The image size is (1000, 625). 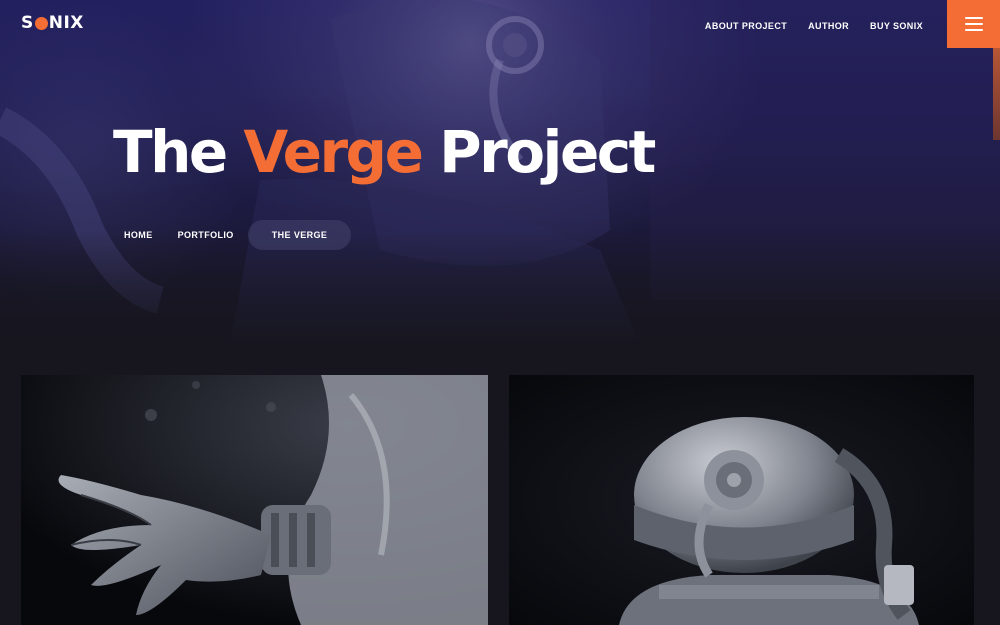 What do you see at coordinates (27, 23) in the screenshot?
I see `logo-text-start: S` at bounding box center [27, 23].